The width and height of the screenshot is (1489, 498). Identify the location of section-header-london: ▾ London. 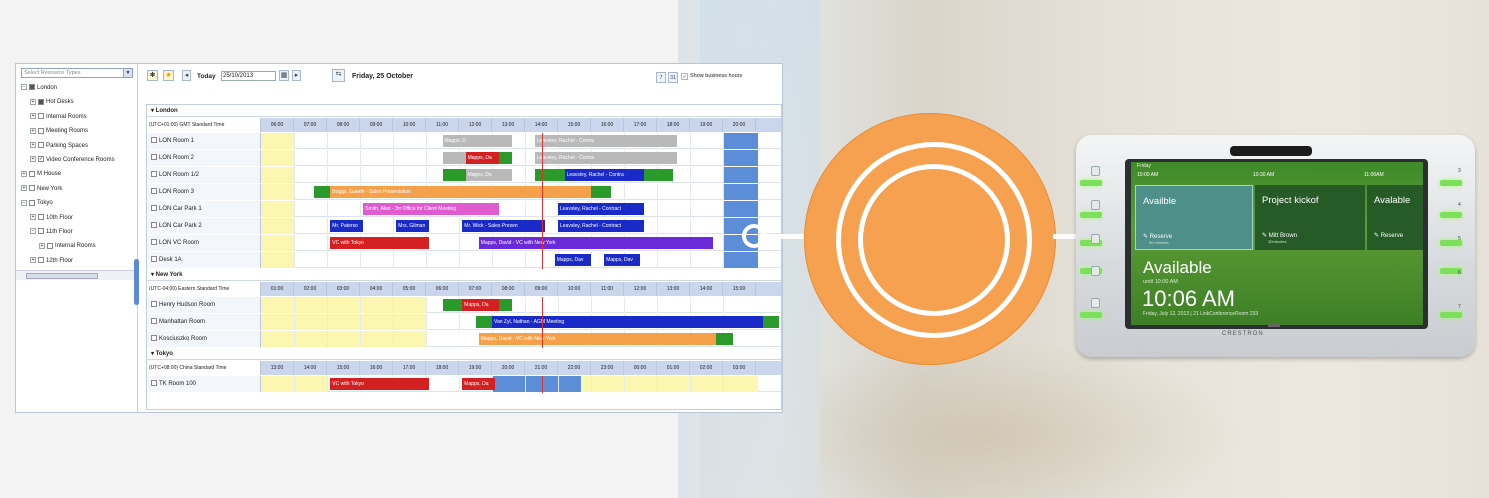
(464, 111).